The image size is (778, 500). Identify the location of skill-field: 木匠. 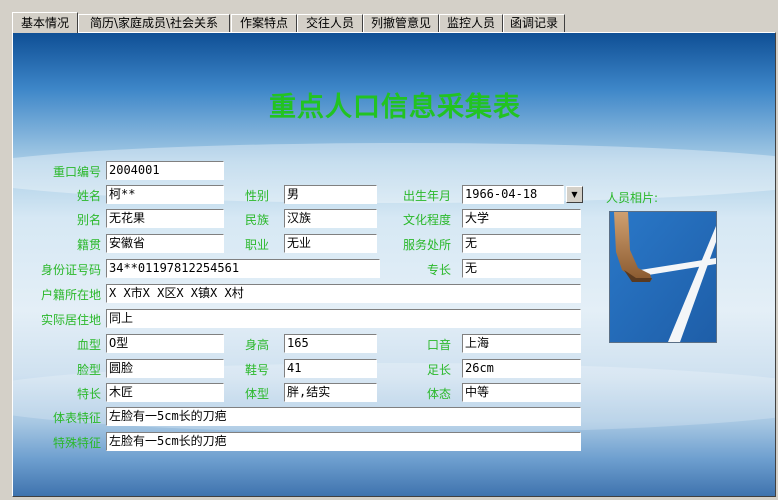
(165, 392).